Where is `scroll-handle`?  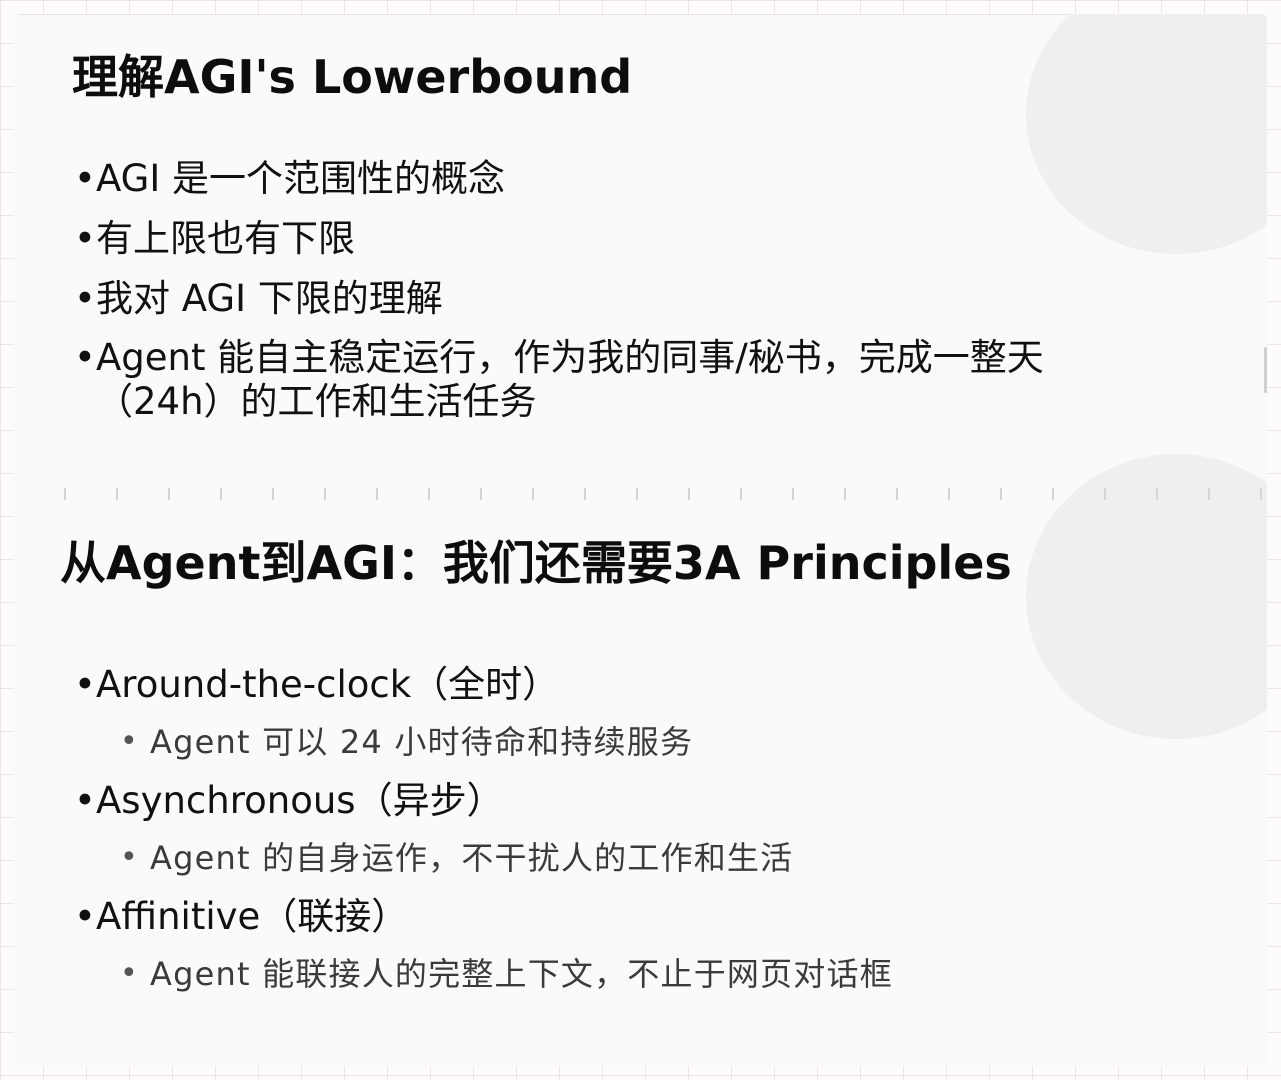 scroll-handle is located at coordinates (1265, 370).